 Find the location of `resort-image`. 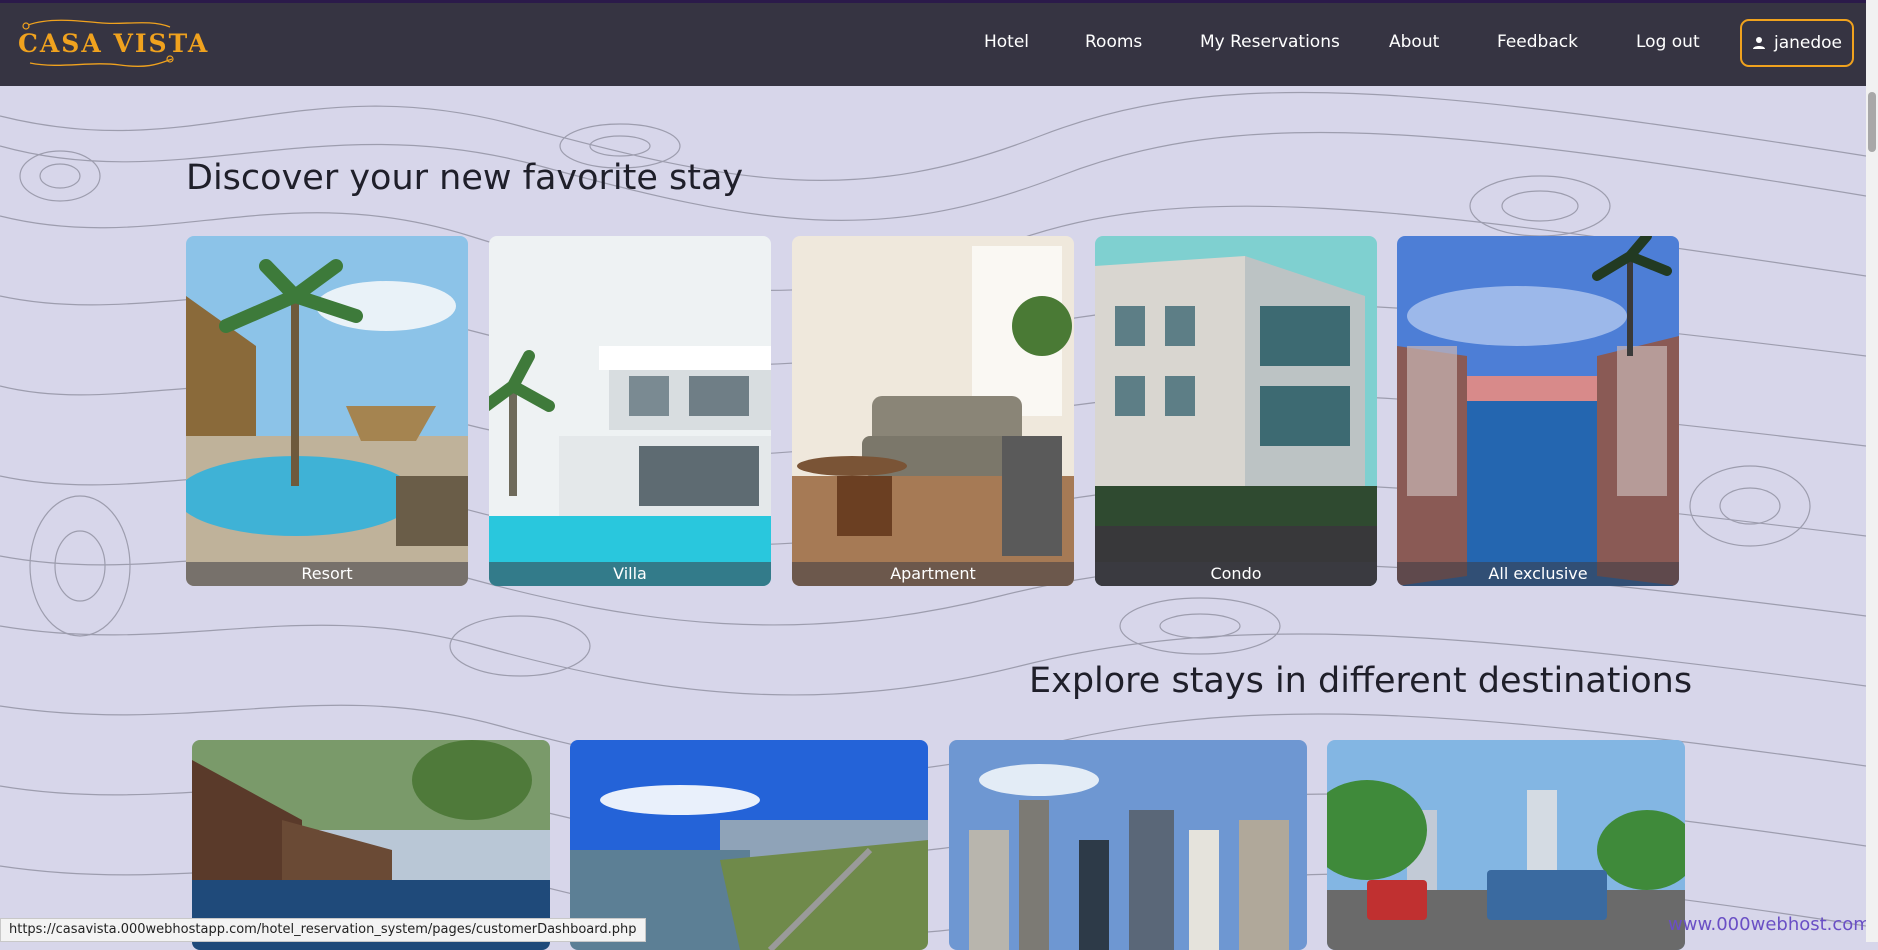

resort-image is located at coordinates (327, 411).